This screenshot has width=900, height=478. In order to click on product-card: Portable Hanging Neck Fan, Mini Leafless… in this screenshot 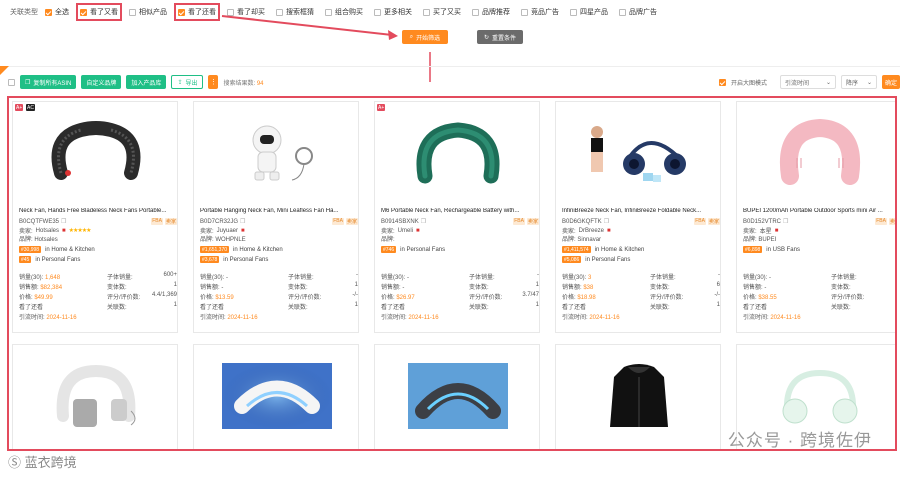, I will do `click(276, 217)`.